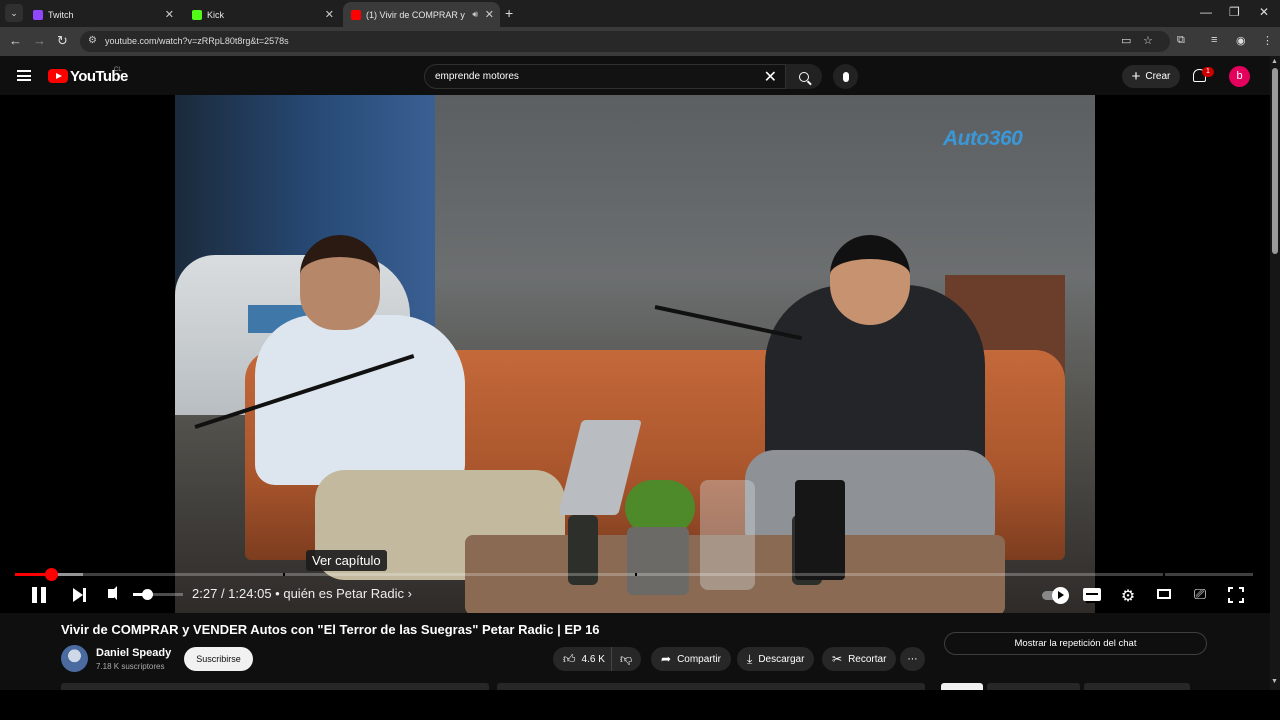  I want to click on cast-icon: ⎚, so click(1200, 594).